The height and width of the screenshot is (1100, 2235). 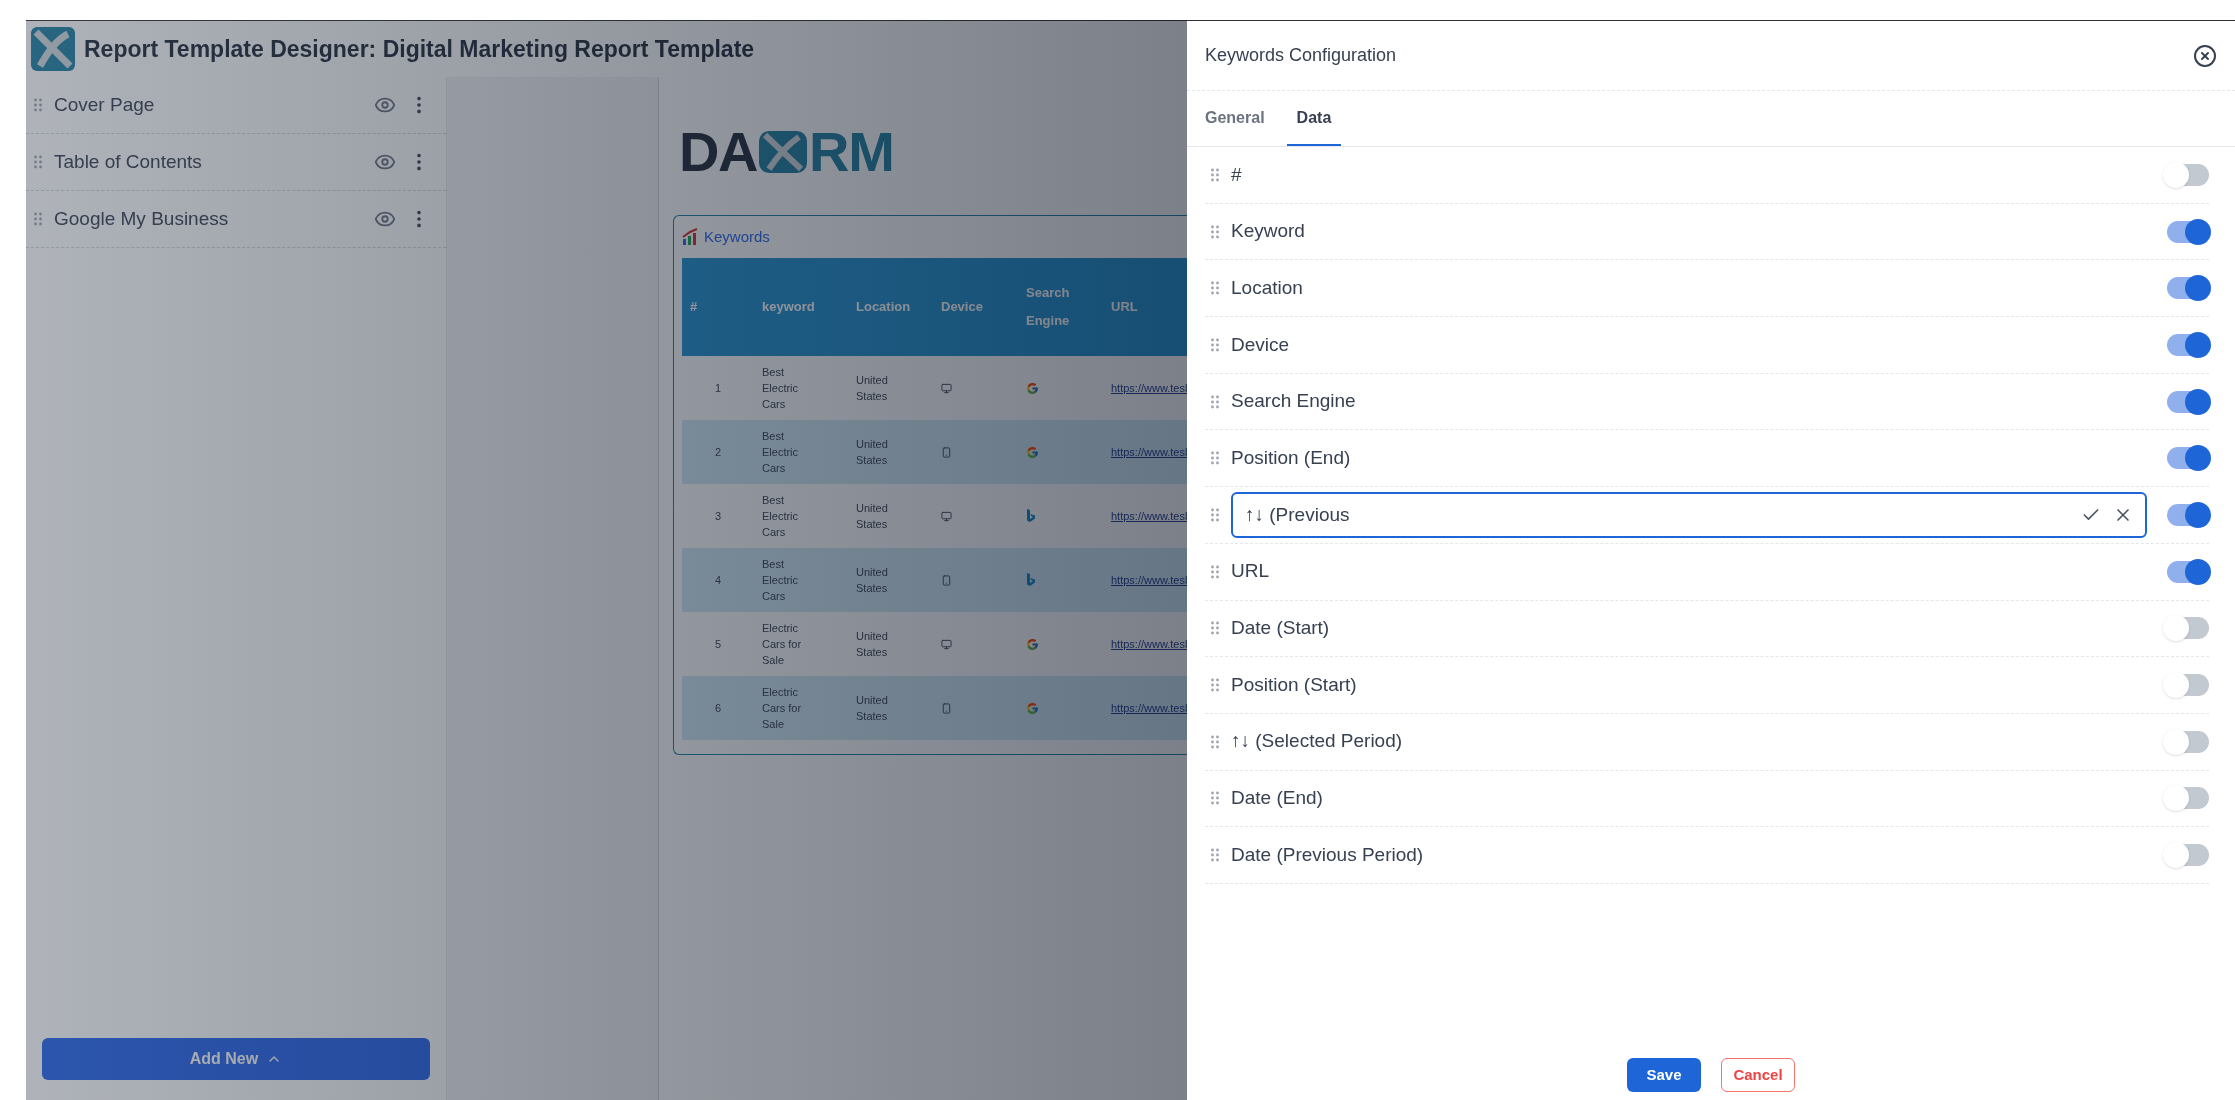 What do you see at coordinates (1281, 628) in the screenshot?
I see `field-label: Date (Start)` at bounding box center [1281, 628].